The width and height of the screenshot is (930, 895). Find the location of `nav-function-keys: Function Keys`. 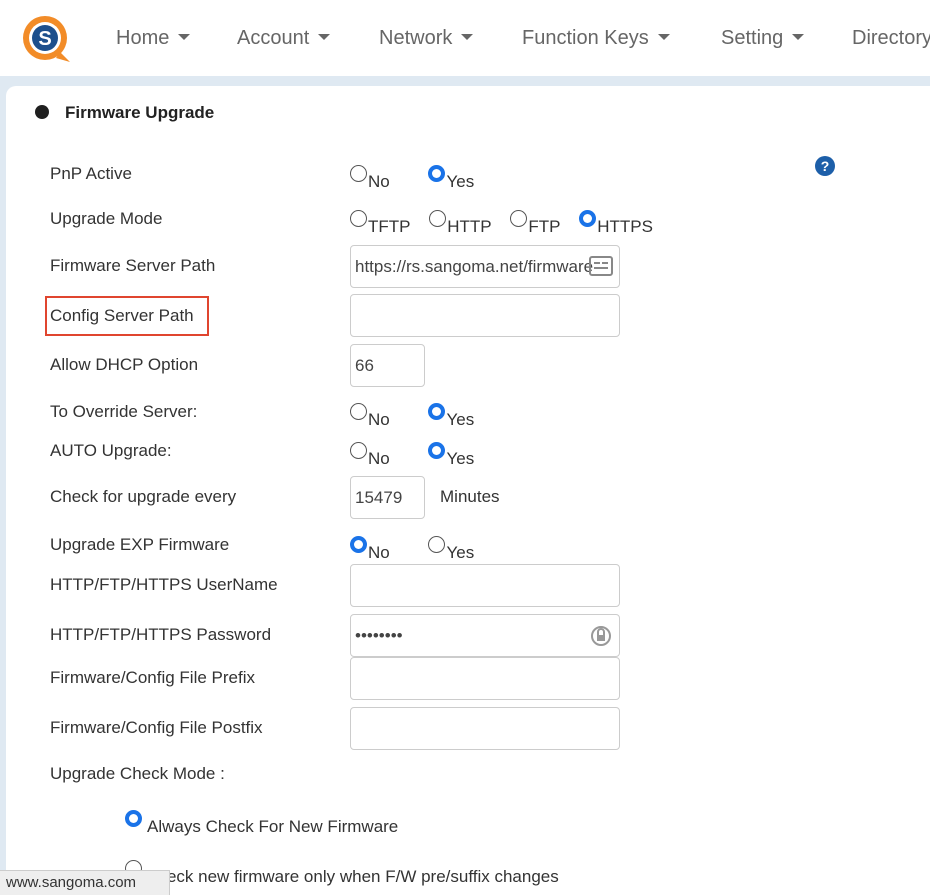

nav-function-keys: Function Keys is located at coordinates (596, 38).